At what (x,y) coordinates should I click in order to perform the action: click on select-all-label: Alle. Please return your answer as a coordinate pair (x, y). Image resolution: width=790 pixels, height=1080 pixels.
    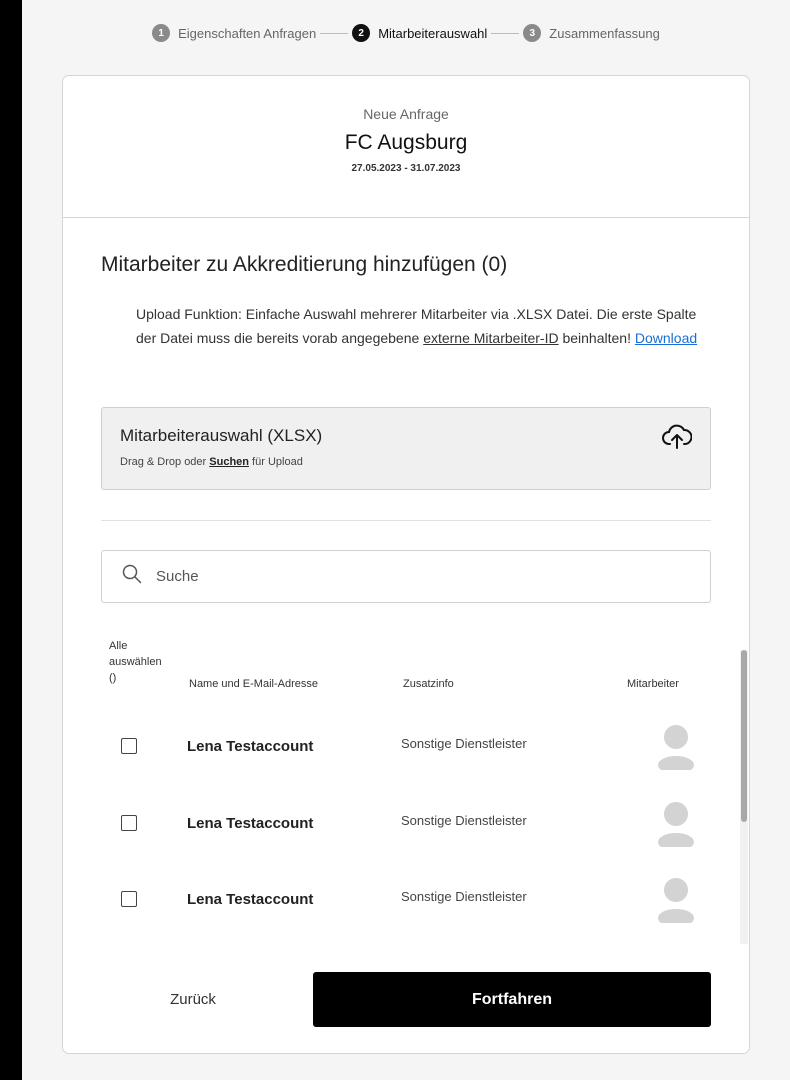
    Looking at the image, I should click on (118, 646).